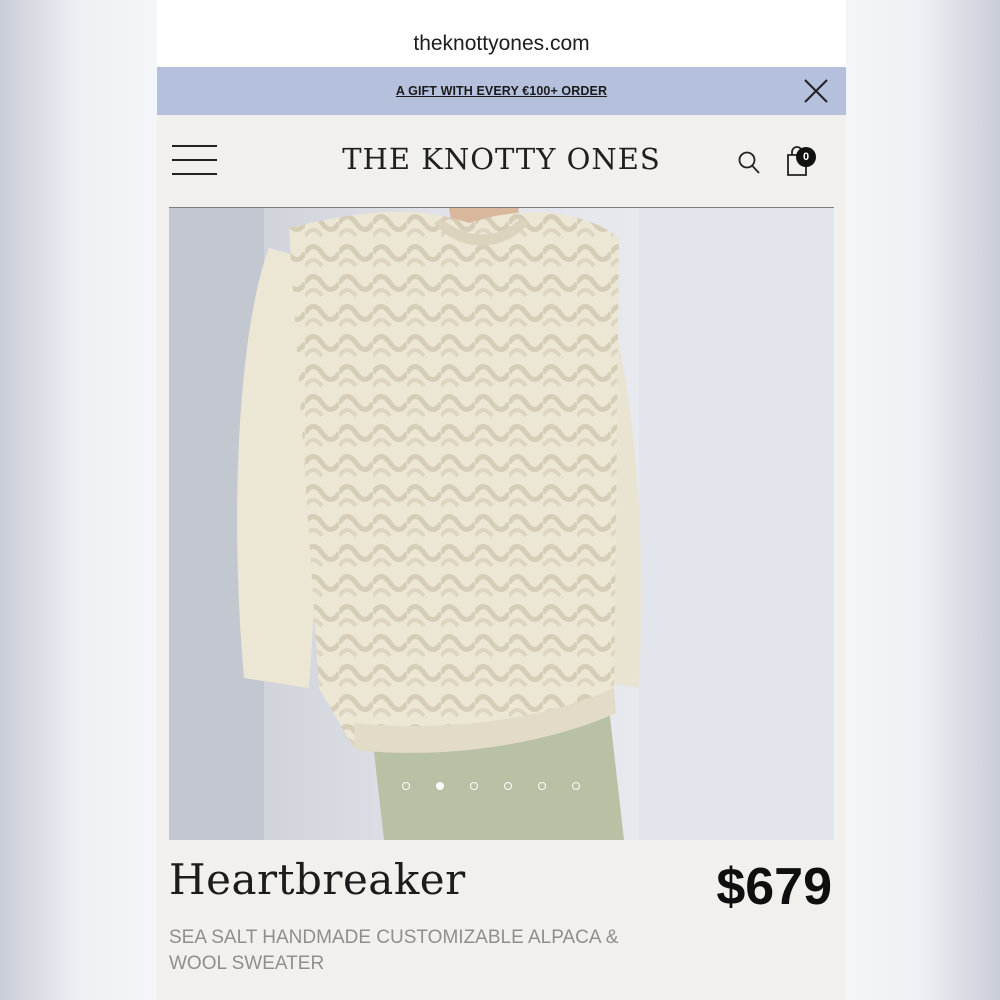 Image resolution: width=1000 pixels, height=1000 pixels. Describe the element at coordinates (806, 157) in the screenshot. I see `cart-count-badge: 0` at that location.